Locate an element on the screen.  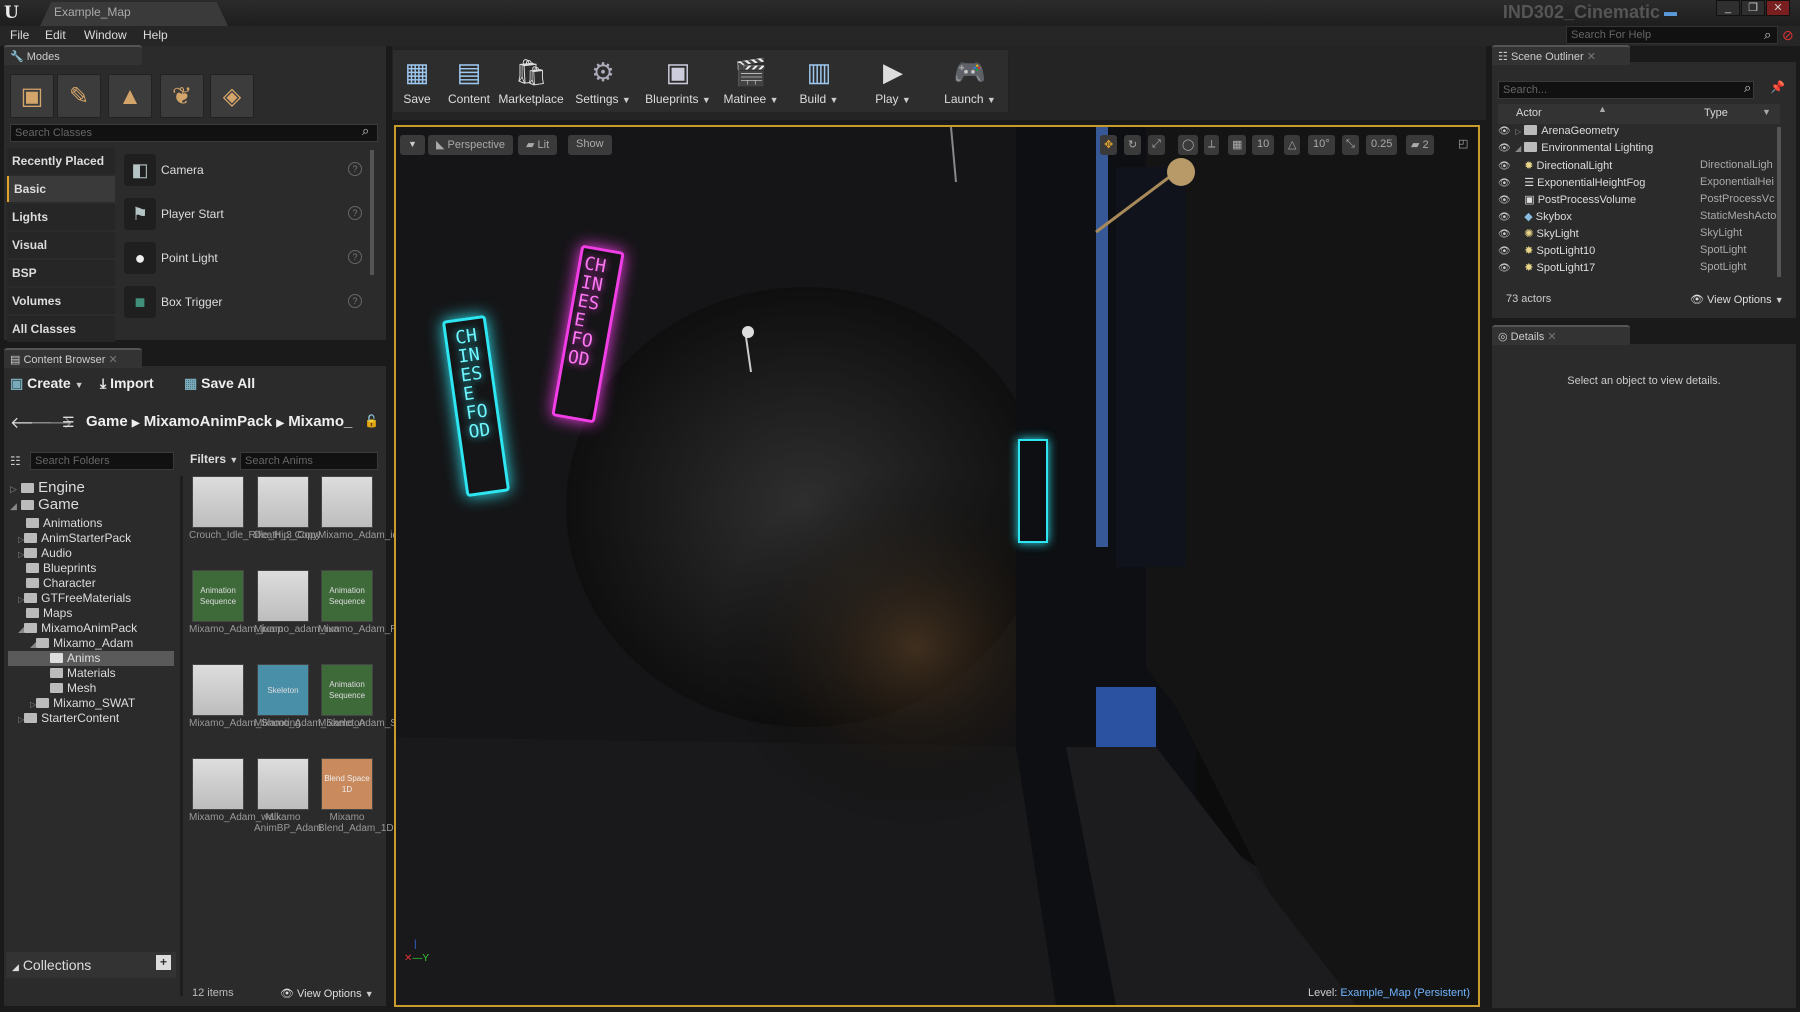
asset-tile: Death_3_Copy is located at coordinates (287, 508).